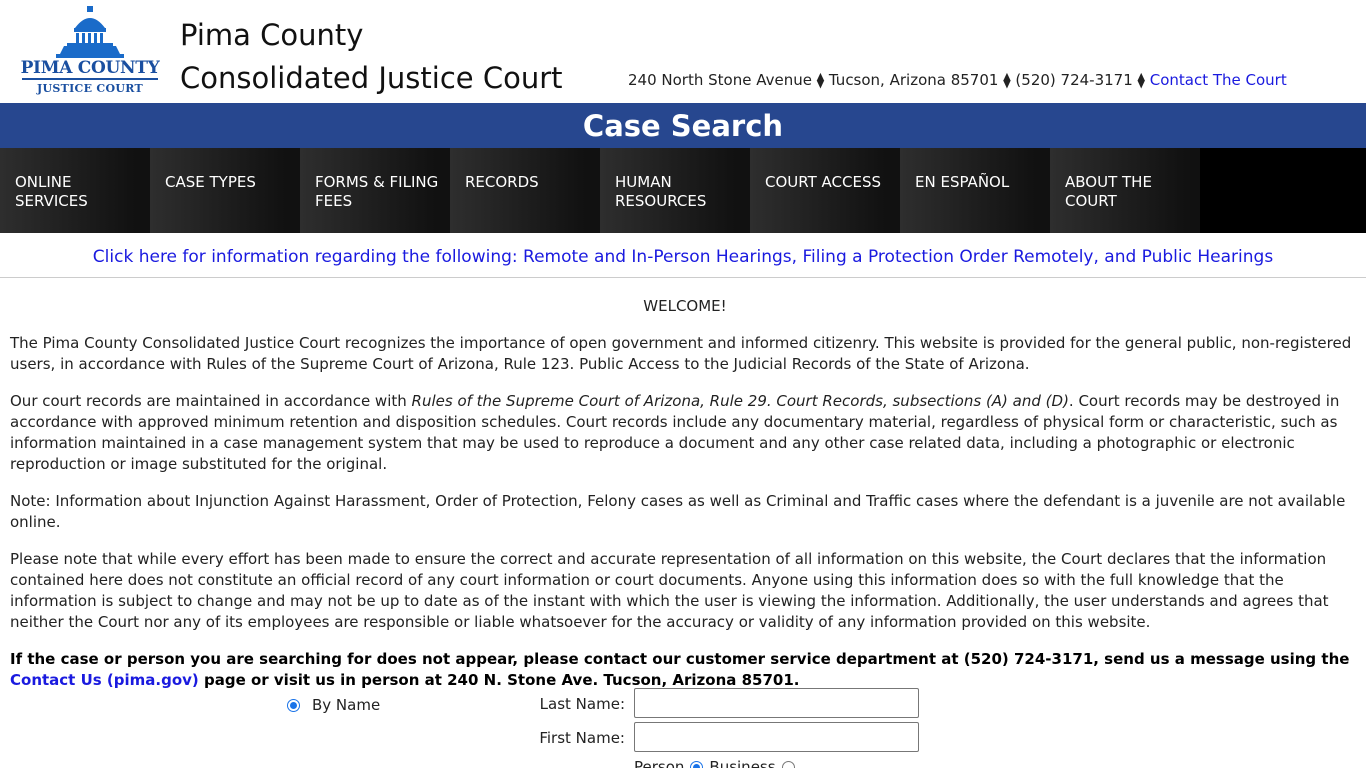 This screenshot has width=1366, height=768. Describe the element at coordinates (90, 79) in the screenshot. I see `logo-divider` at that location.